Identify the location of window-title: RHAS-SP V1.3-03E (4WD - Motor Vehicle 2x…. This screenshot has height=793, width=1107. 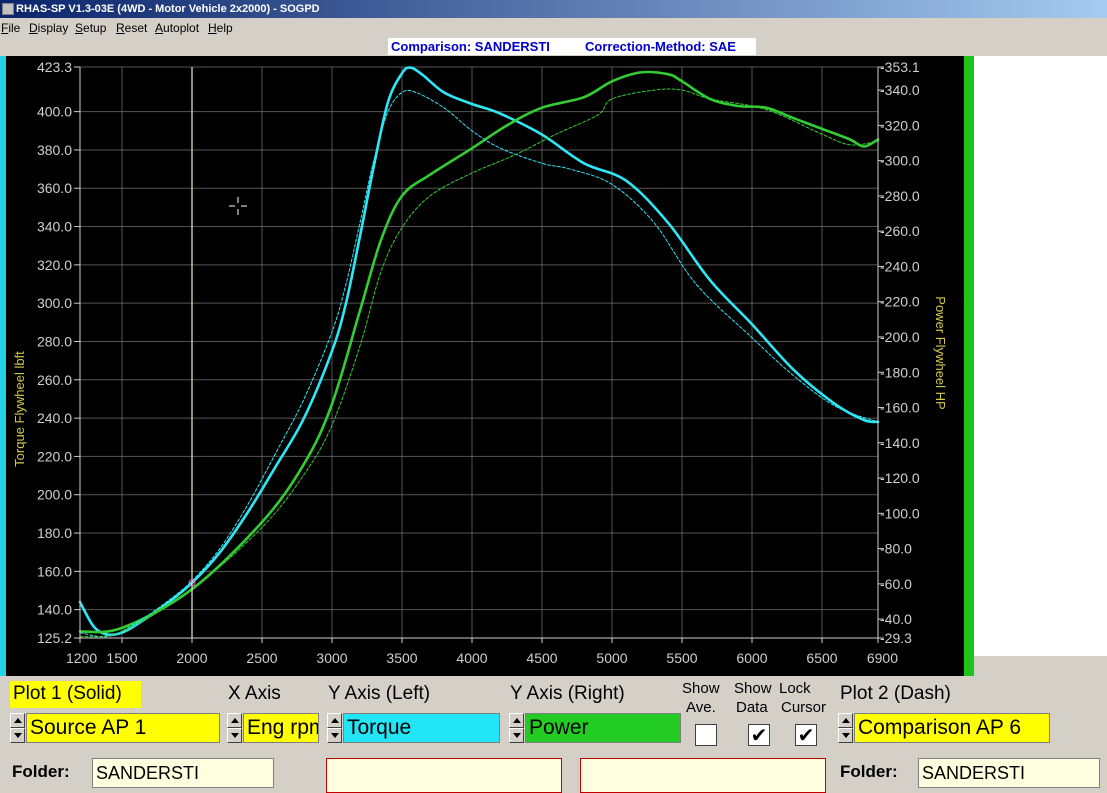
(168, 9).